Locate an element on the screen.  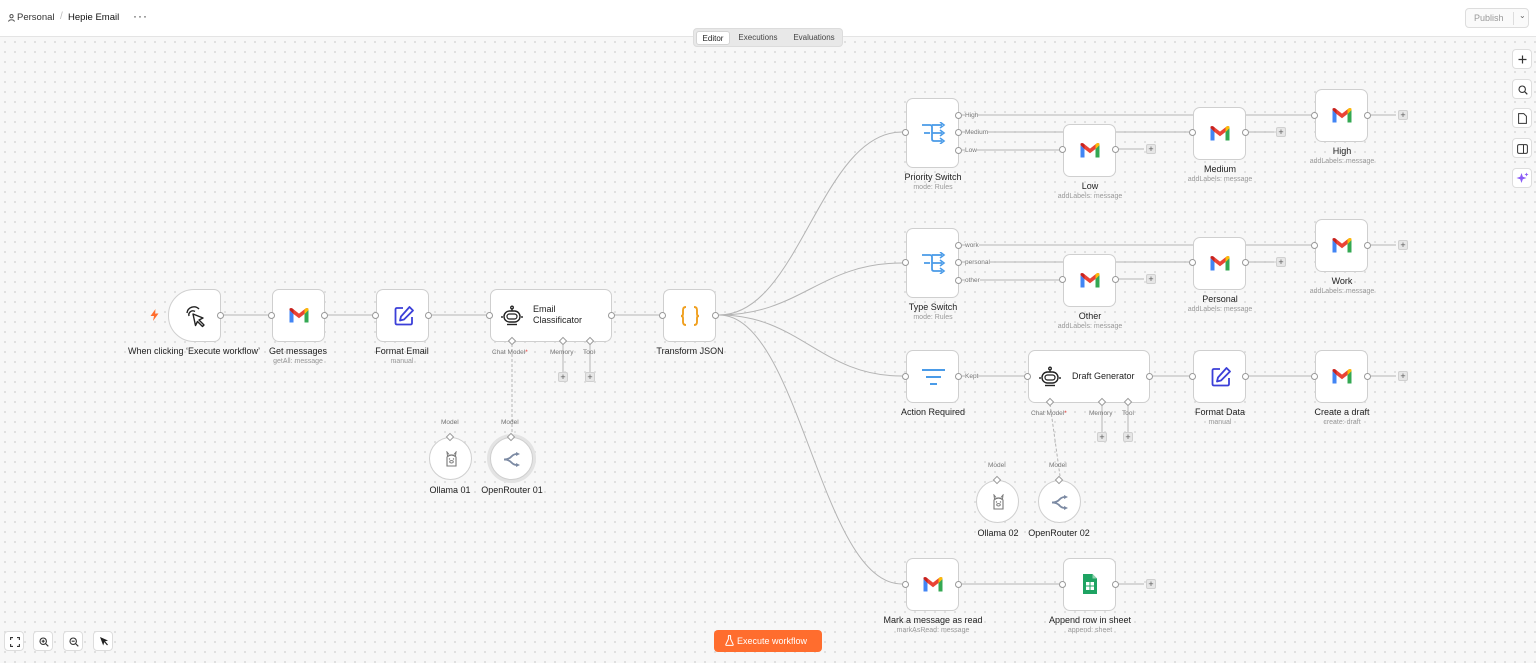
draft-generator-input-port is located at coordinates (1027, 376).